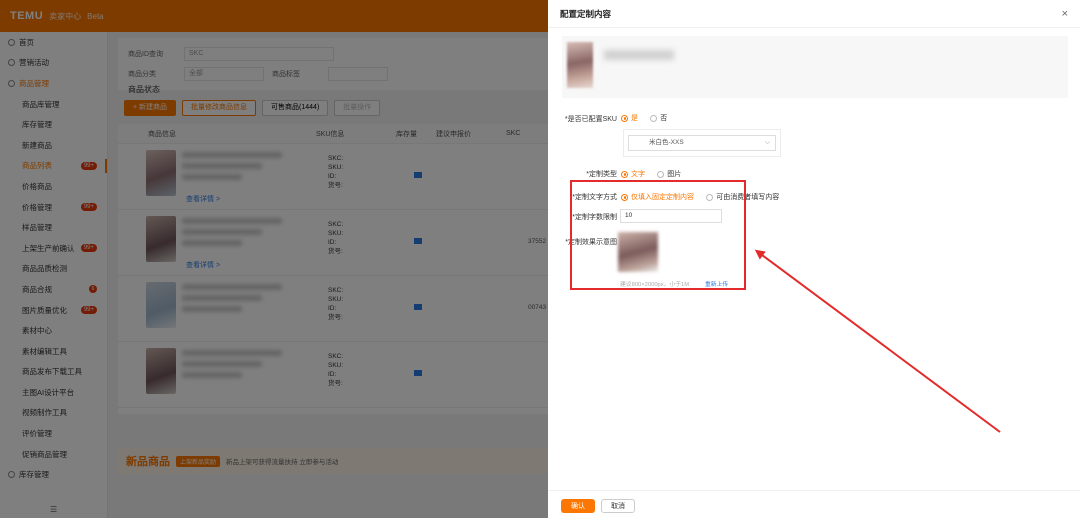 Image resolution: width=1080 pixels, height=518 pixels. I want to click on use-sku-no-radio: 否, so click(658, 118).